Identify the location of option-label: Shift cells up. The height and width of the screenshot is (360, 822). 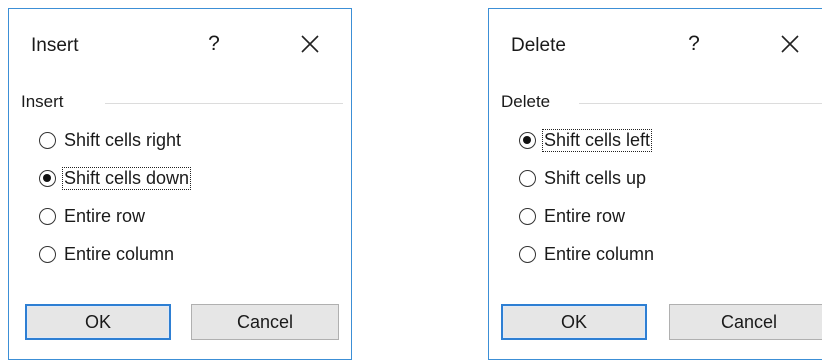
(595, 178).